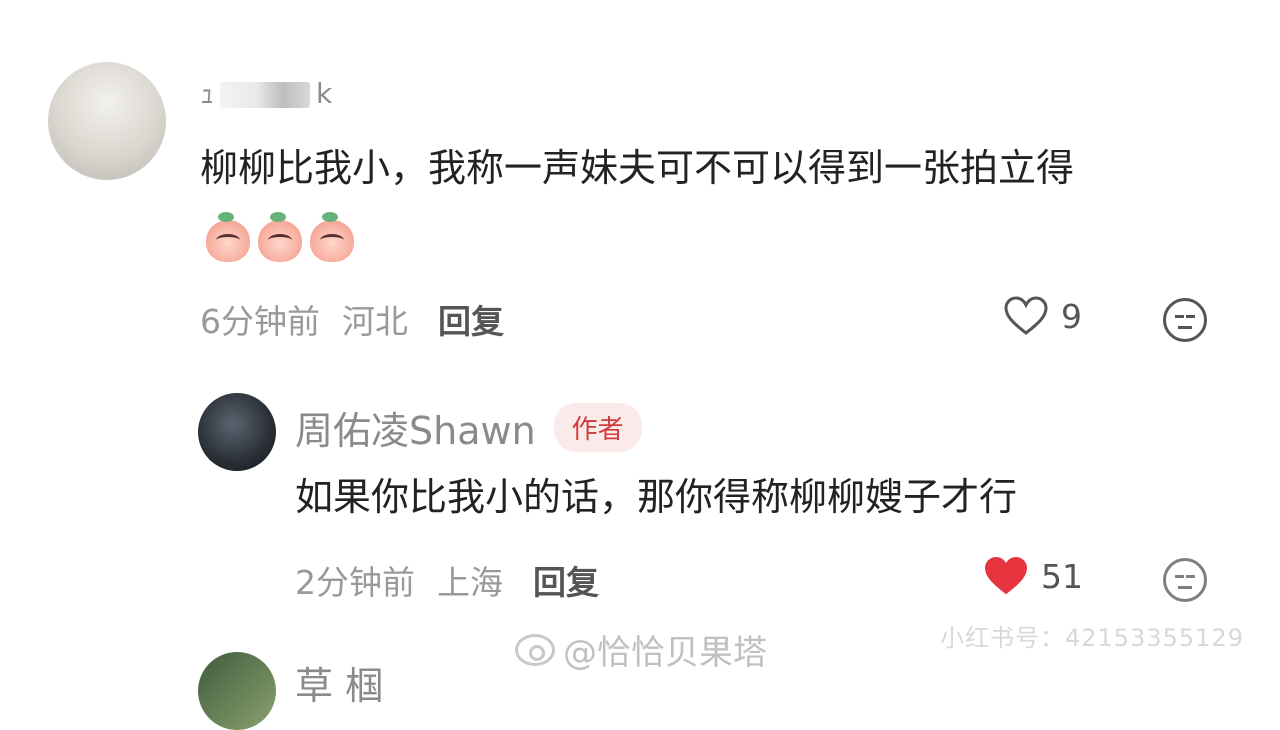 The width and height of the screenshot is (1280, 730). I want to click on weibo-watermark: @恰恰贝果塔, so click(641, 649).